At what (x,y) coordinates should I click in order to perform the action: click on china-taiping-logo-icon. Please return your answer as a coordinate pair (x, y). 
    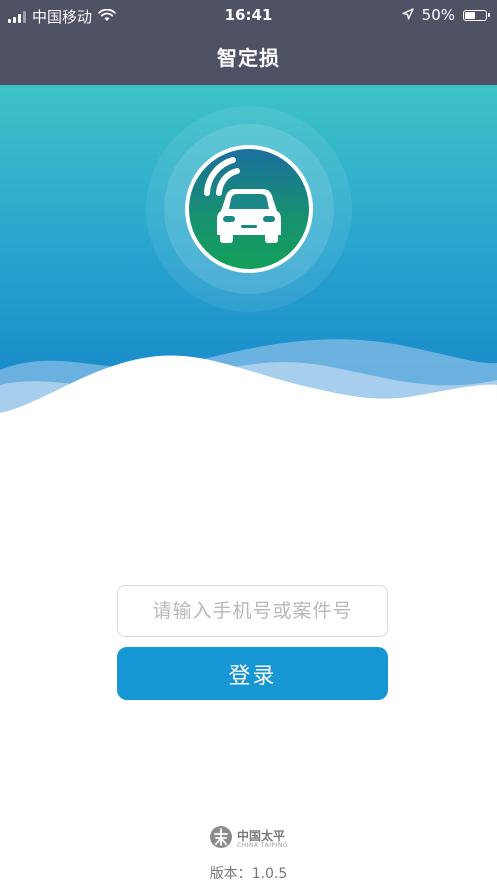
    Looking at the image, I should click on (221, 839).